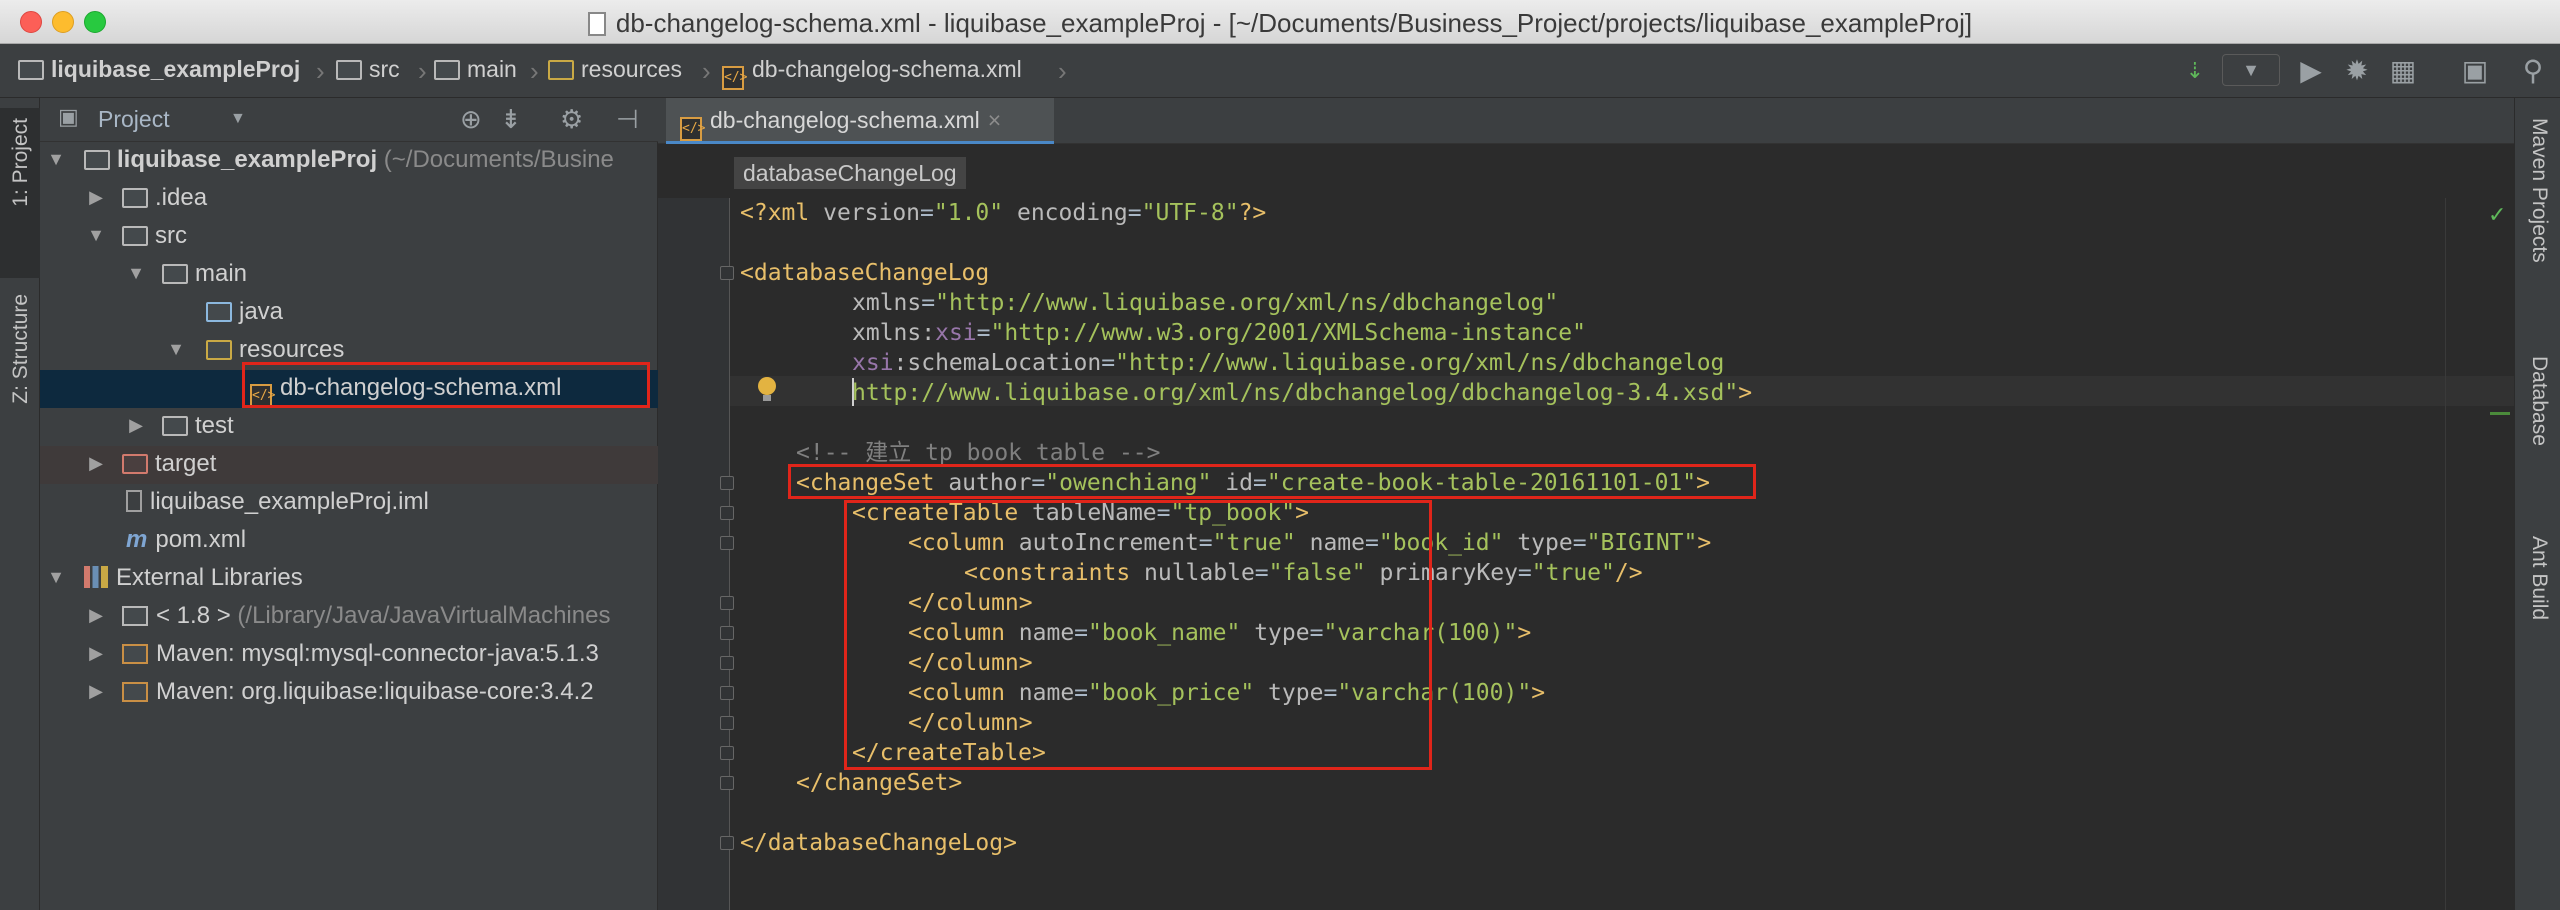  I want to click on breadcrumb-project: liquibase_exampleProj, so click(159, 71).